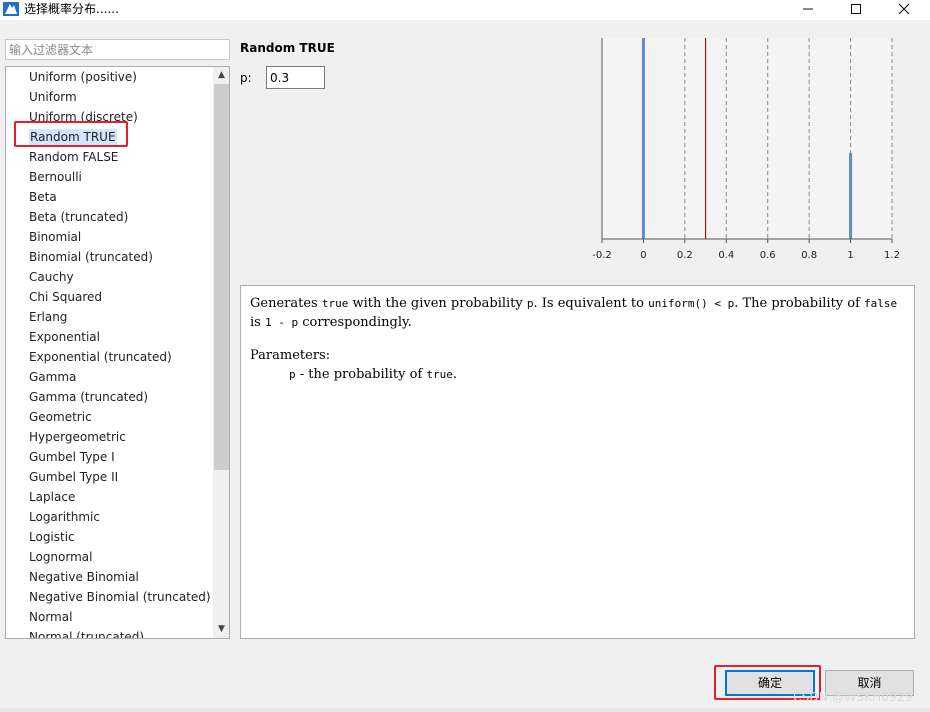 The image size is (930, 712). I want to click on list-item-label: Bernoulli, so click(55, 177).